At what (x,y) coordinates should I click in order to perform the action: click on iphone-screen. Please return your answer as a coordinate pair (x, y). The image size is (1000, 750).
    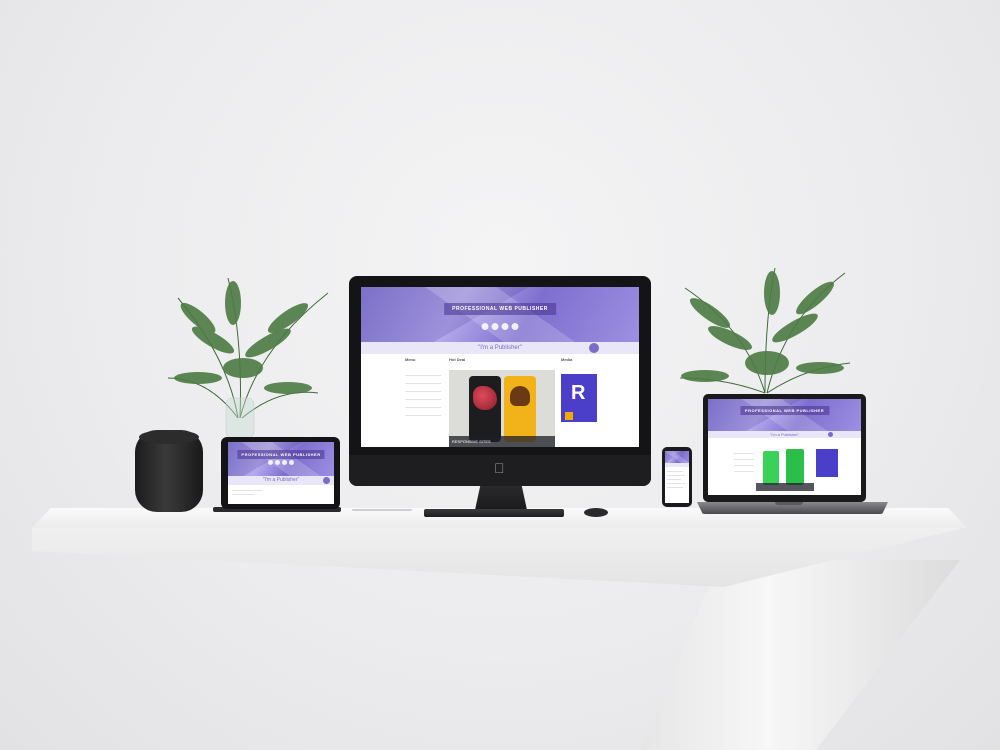
    Looking at the image, I should click on (677, 477).